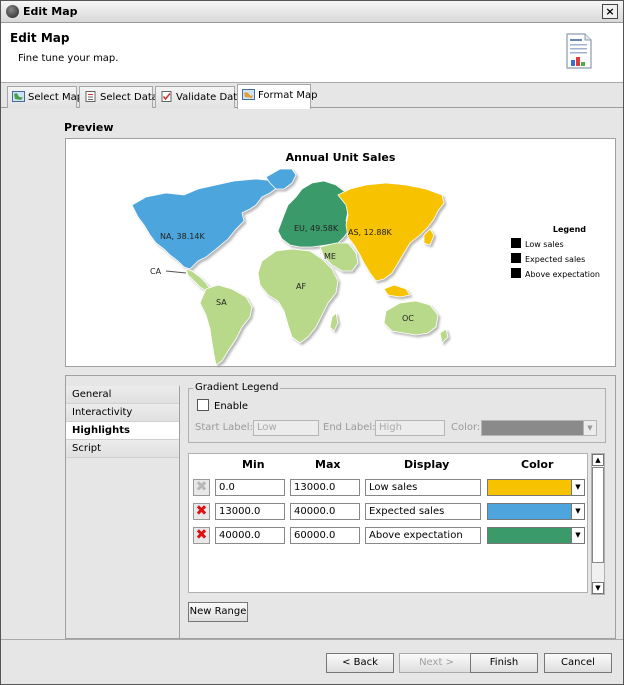  Describe the element at coordinates (410, 428) in the screenshot. I see `end-label-input: High` at that location.